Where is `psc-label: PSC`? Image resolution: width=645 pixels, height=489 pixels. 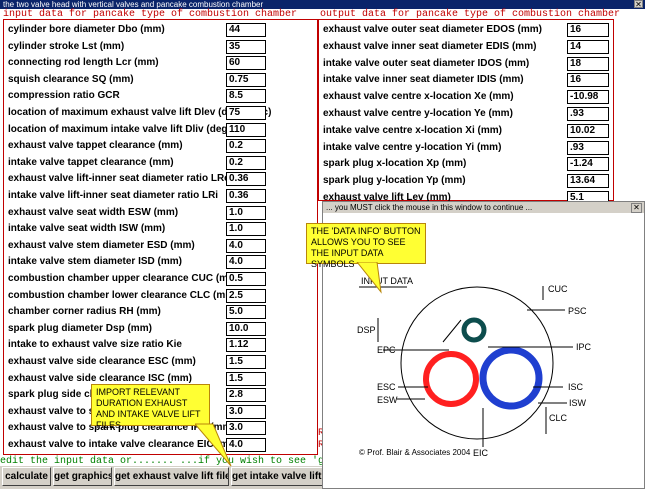 psc-label: PSC is located at coordinates (577, 311).